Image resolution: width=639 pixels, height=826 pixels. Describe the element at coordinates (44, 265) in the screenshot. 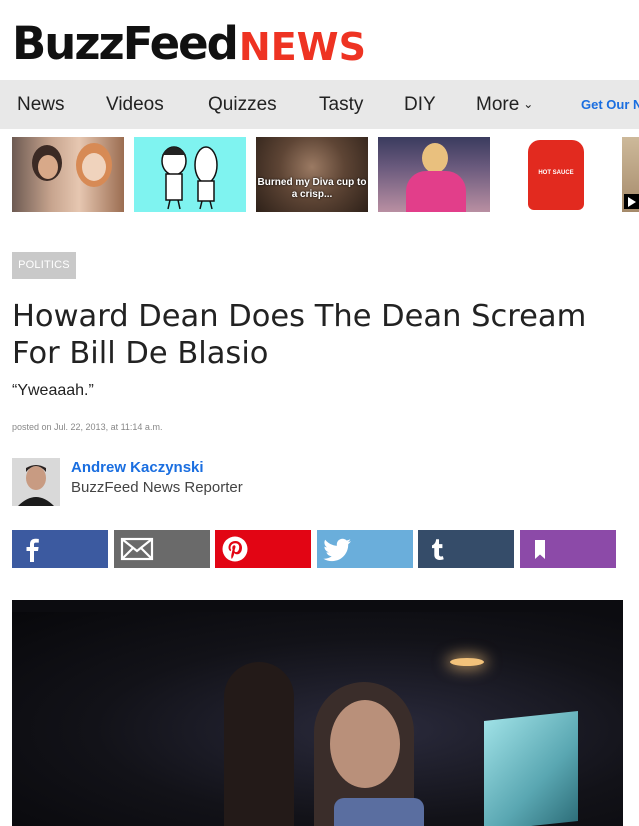

I see `category-badge: POLITICS` at that location.